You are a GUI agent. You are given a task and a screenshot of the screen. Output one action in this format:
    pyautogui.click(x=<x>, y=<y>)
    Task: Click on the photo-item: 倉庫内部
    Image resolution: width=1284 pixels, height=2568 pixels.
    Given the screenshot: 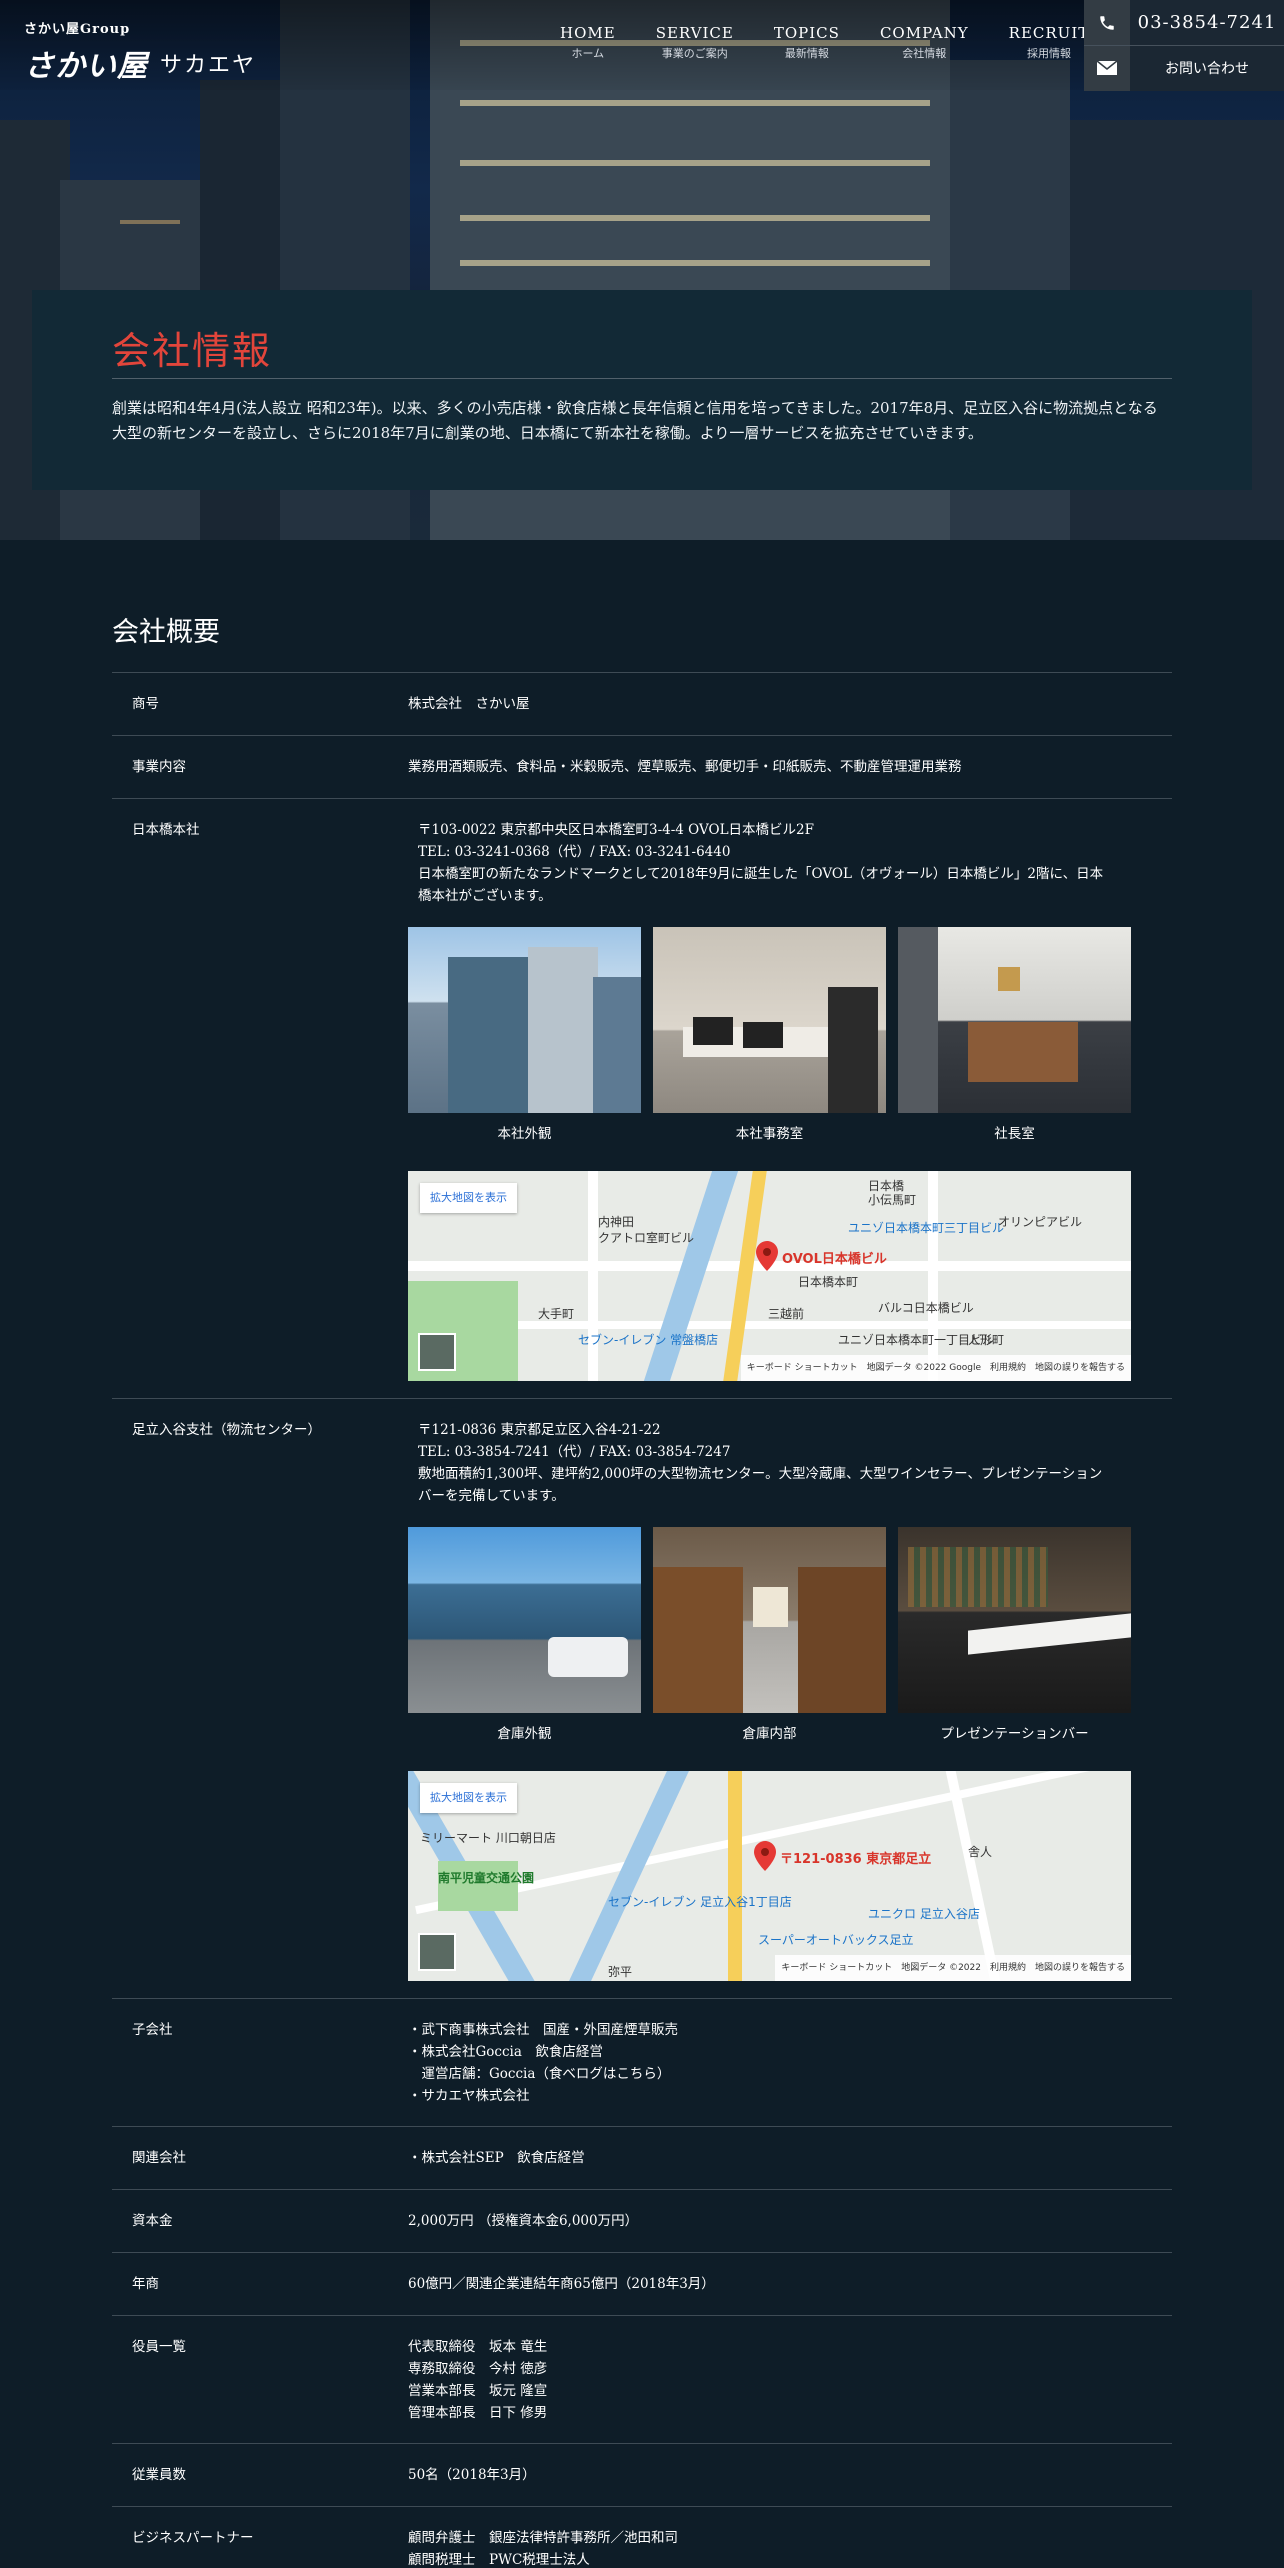 What is the action you would take?
    pyautogui.click(x=769, y=1636)
    